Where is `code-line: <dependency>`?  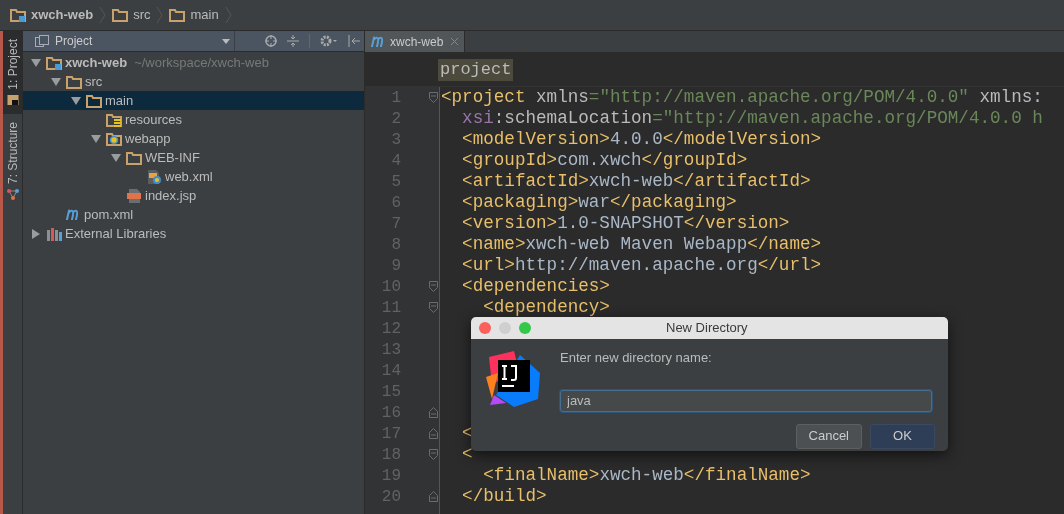
code-line: <dependency> is located at coordinates (546, 307).